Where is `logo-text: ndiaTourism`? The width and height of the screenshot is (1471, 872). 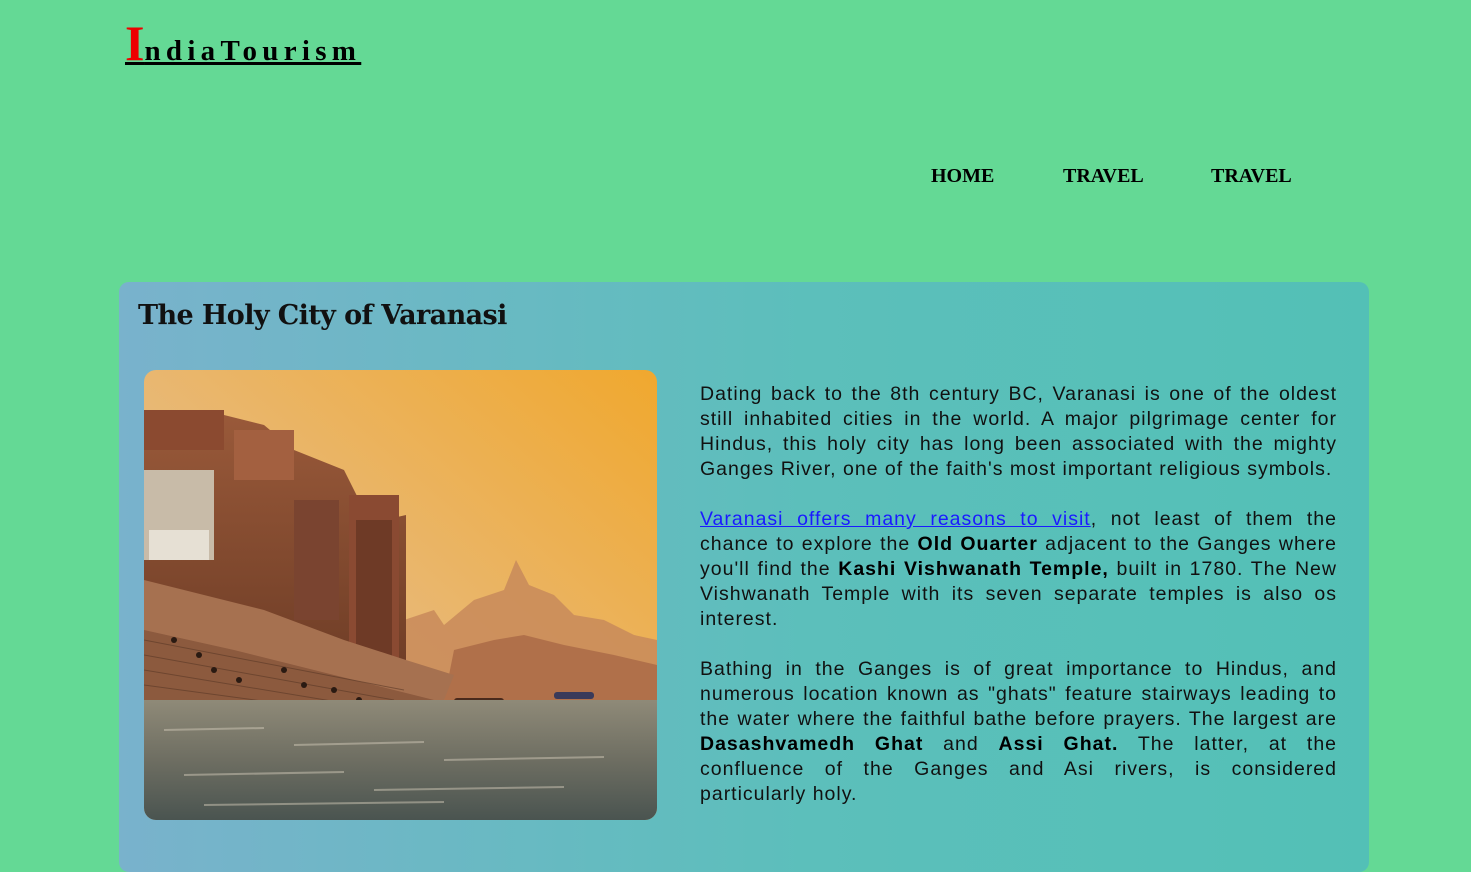 logo-text: ndiaTourism is located at coordinates (253, 51).